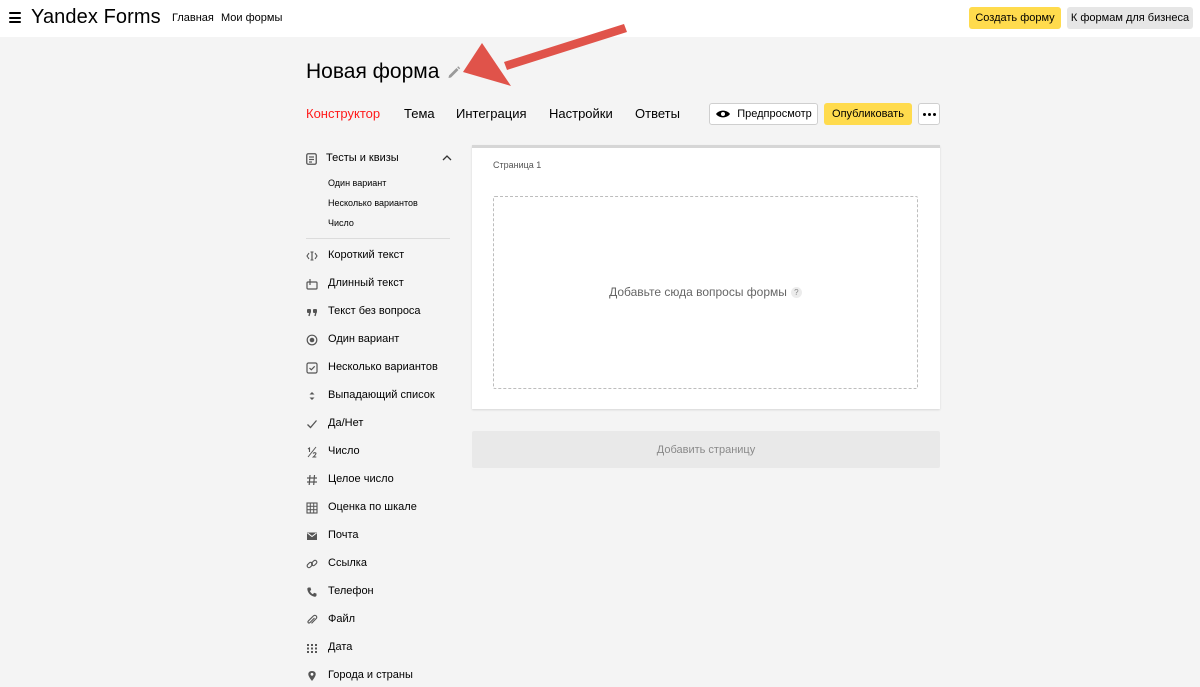  I want to click on sidebar-item-dropdown: Выпадающий список, so click(379, 396).